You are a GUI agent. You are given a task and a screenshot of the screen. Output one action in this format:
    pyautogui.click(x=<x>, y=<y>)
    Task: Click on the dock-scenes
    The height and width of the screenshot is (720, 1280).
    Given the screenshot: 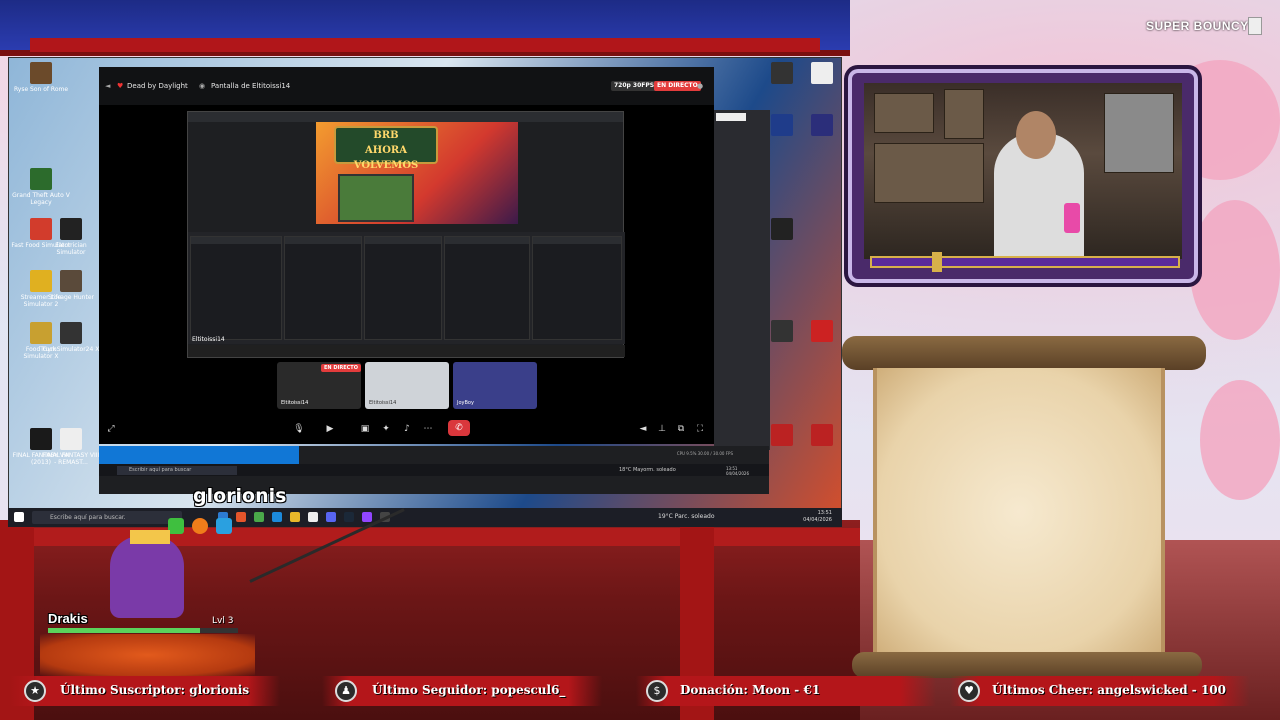 What is the action you would take?
    pyautogui.click(x=323, y=288)
    